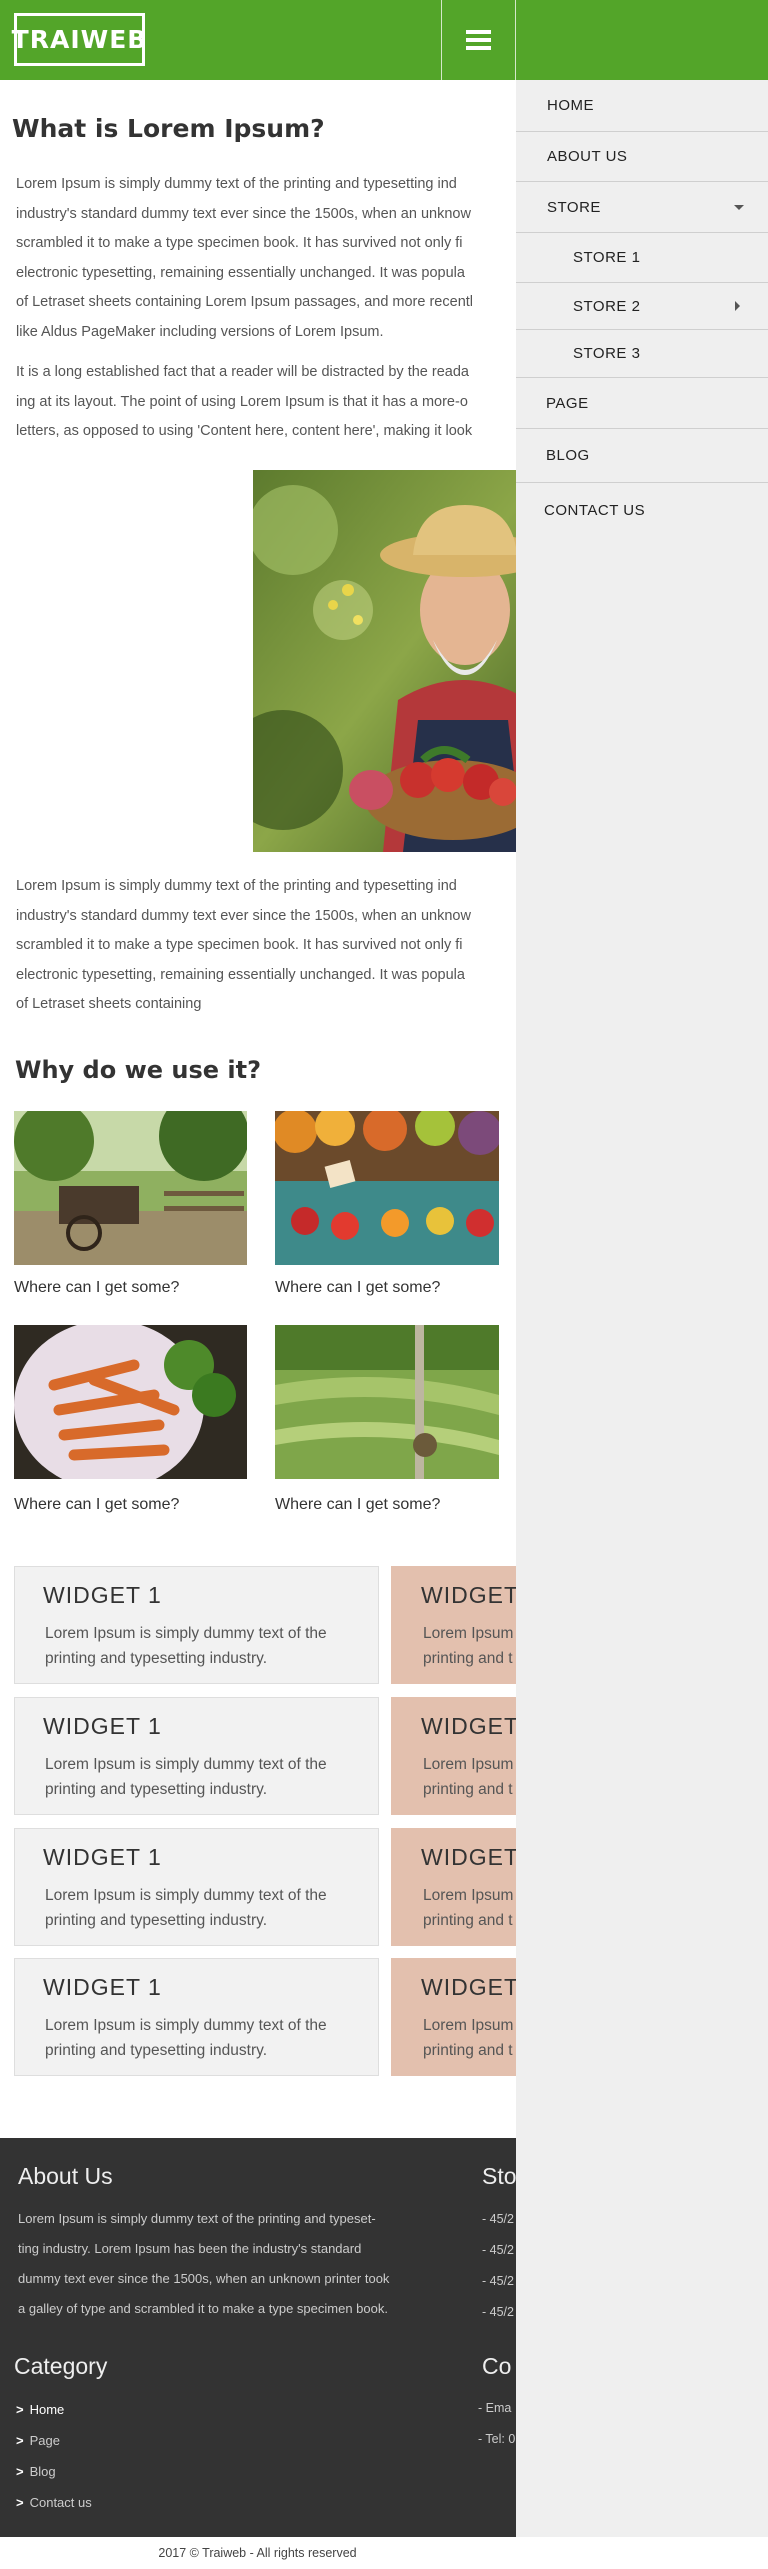 This screenshot has height=2569, width=768. I want to click on footer-contact-title: Co, so click(497, 2366).